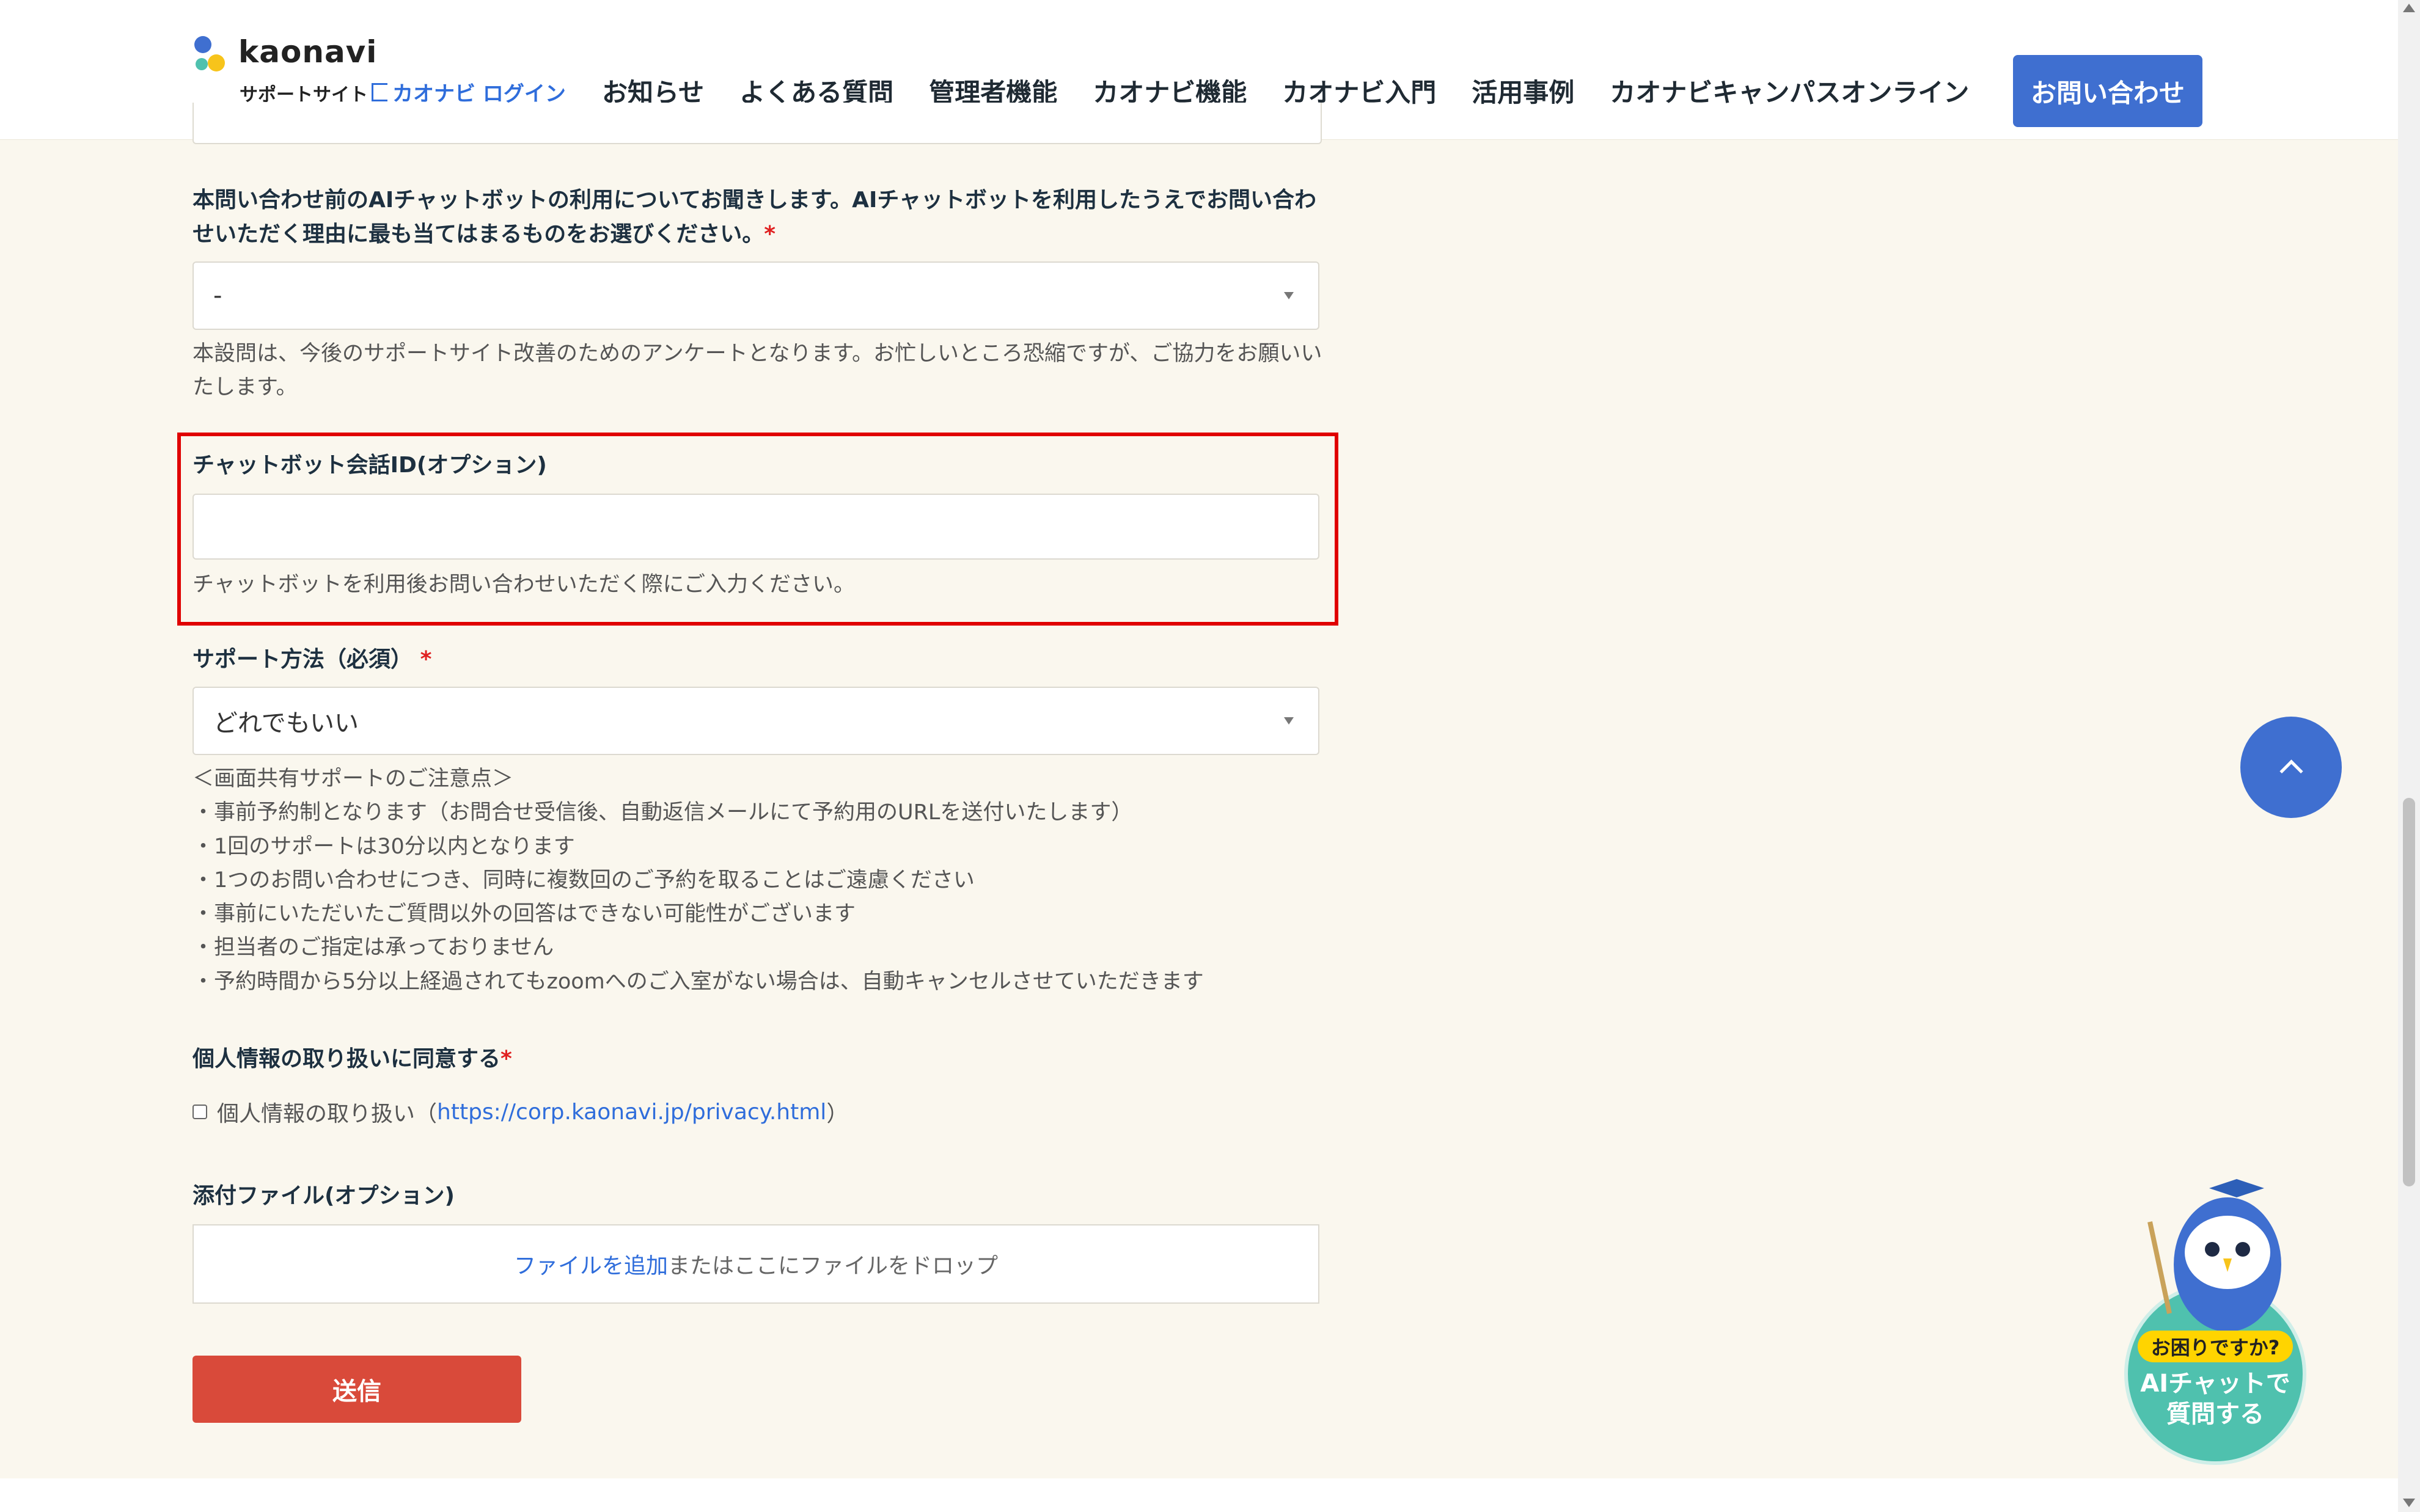 Image resolution: width=2420 pixels, height=1512 pixels. I want to click on note-line: ・担当者のご指定は承っておりません, so click(374, 948).